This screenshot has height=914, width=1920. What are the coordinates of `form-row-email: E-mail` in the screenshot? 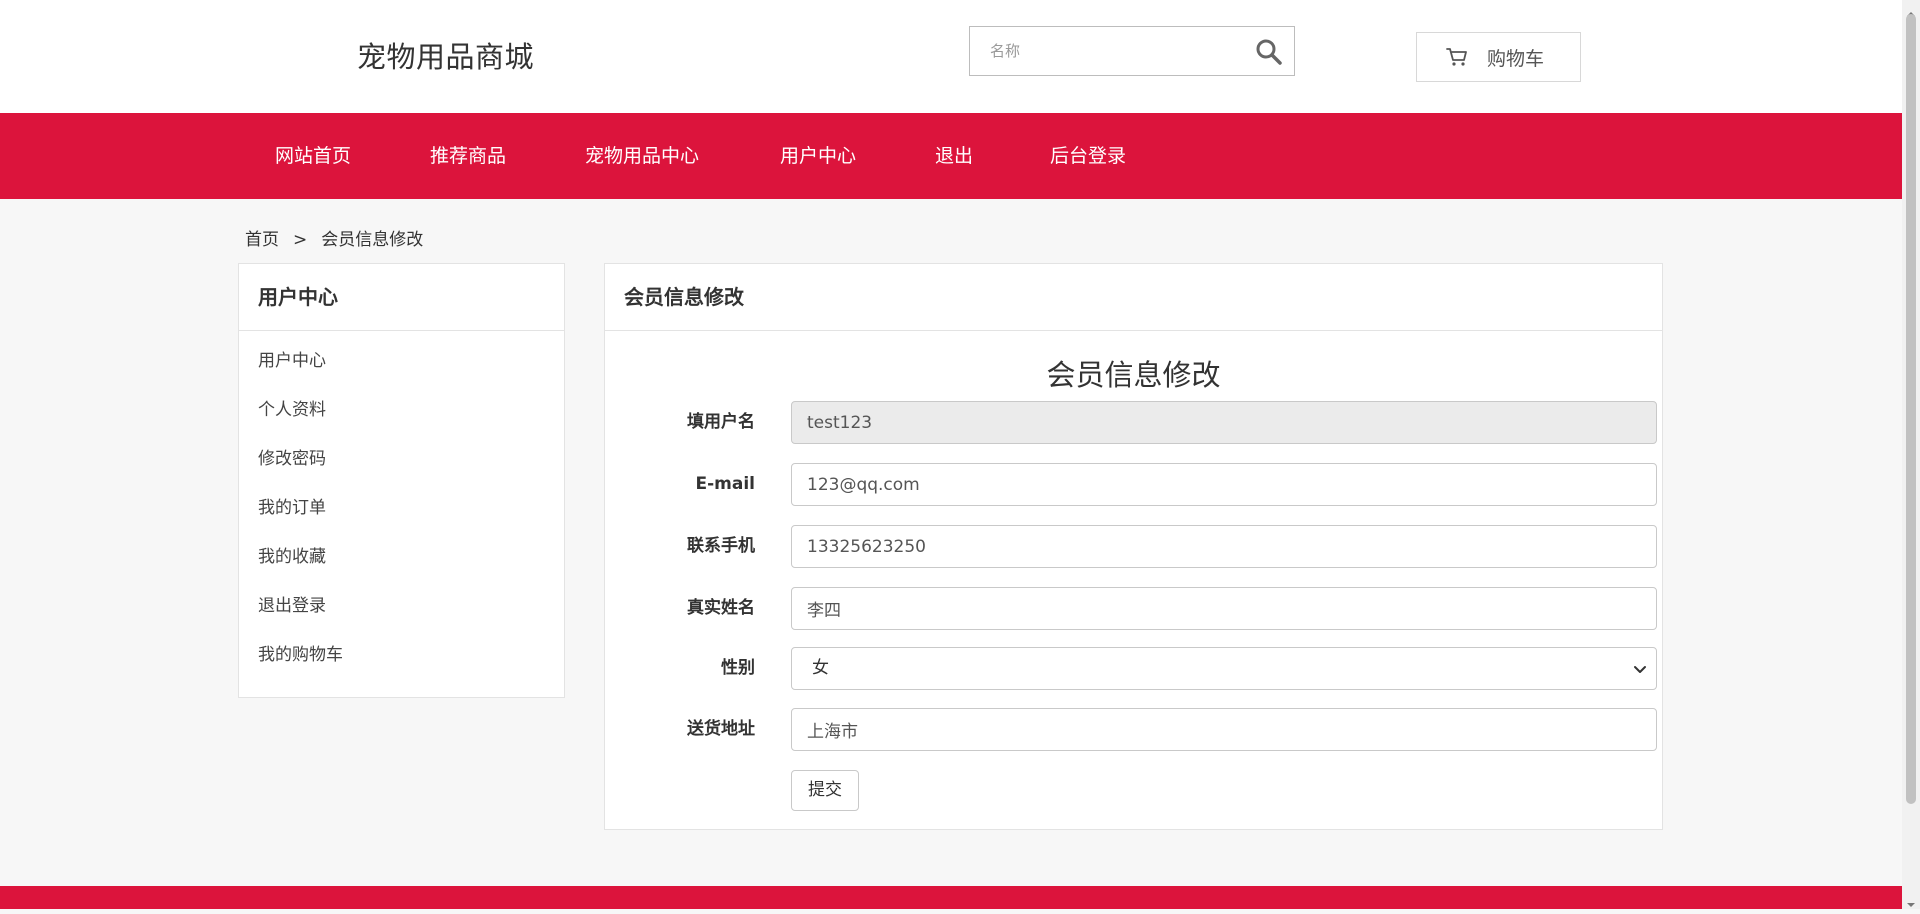 It's located at (1133, 484).